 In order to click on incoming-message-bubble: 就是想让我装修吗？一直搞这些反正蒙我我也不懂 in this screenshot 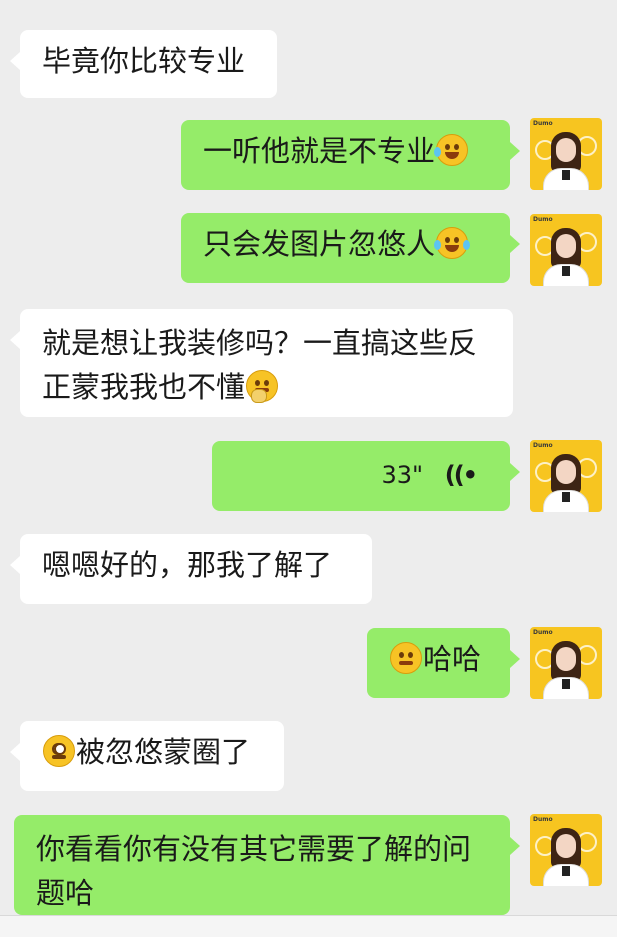, I will do `click(261, 363)`.